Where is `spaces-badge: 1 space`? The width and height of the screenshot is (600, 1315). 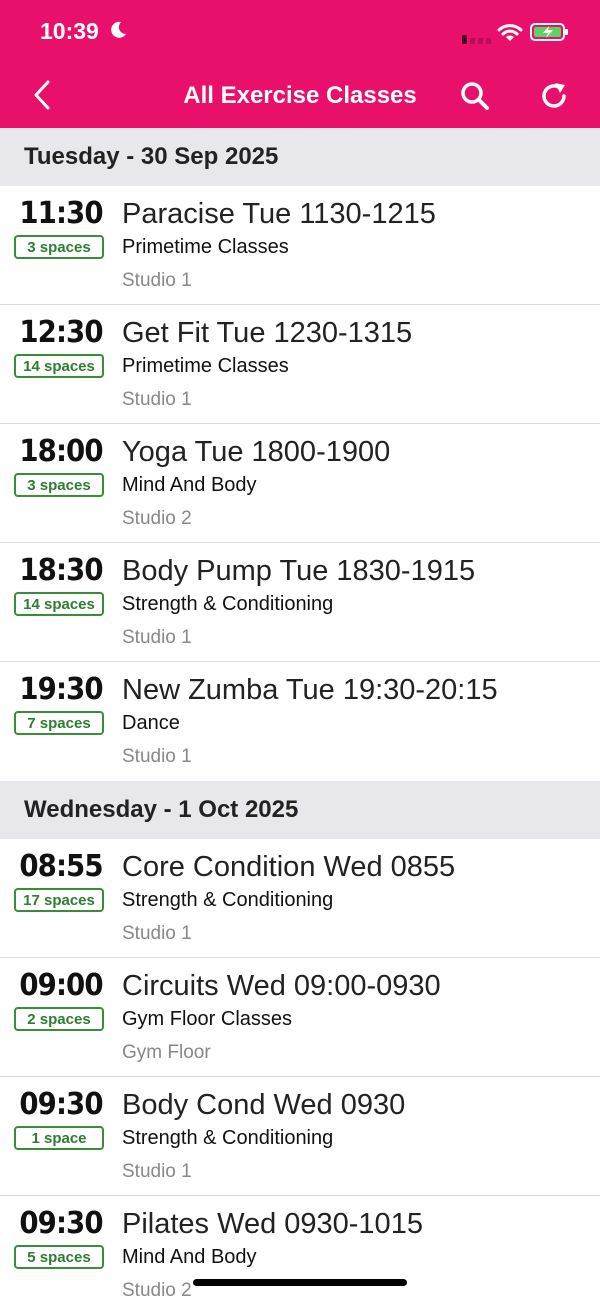
spaces-badge: 1 space is located at coordinates (59, 1138).